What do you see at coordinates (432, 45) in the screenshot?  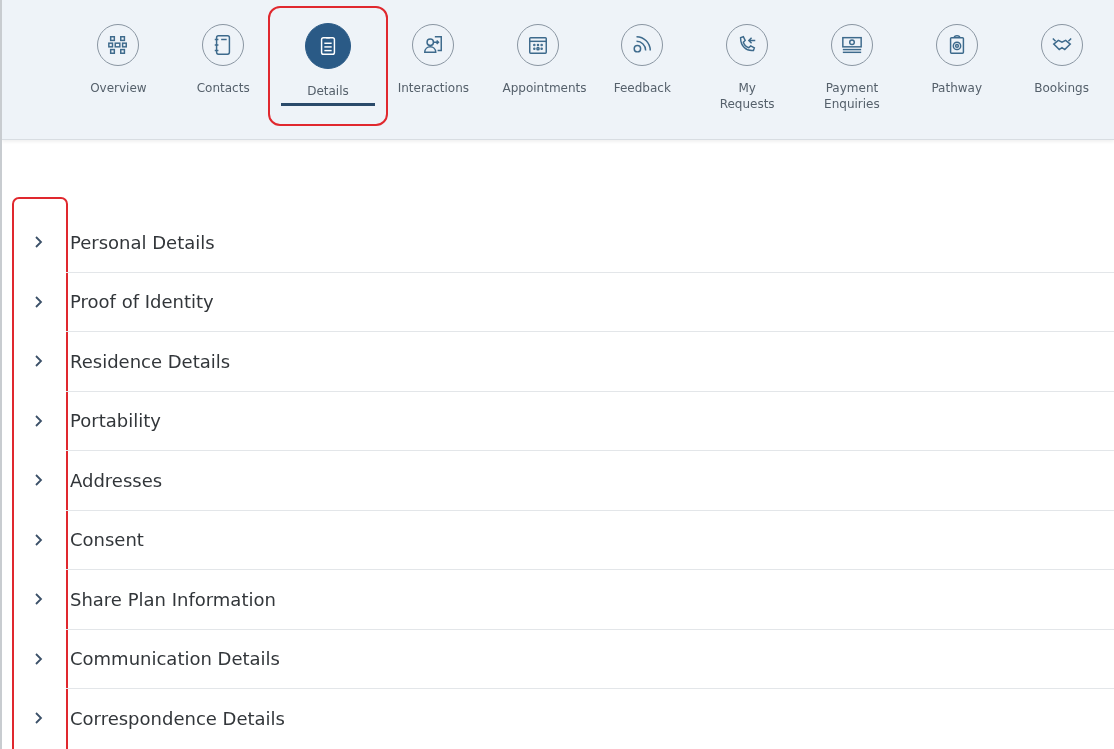 I see `person-arrow-icon` at bounding box center [432, 45].